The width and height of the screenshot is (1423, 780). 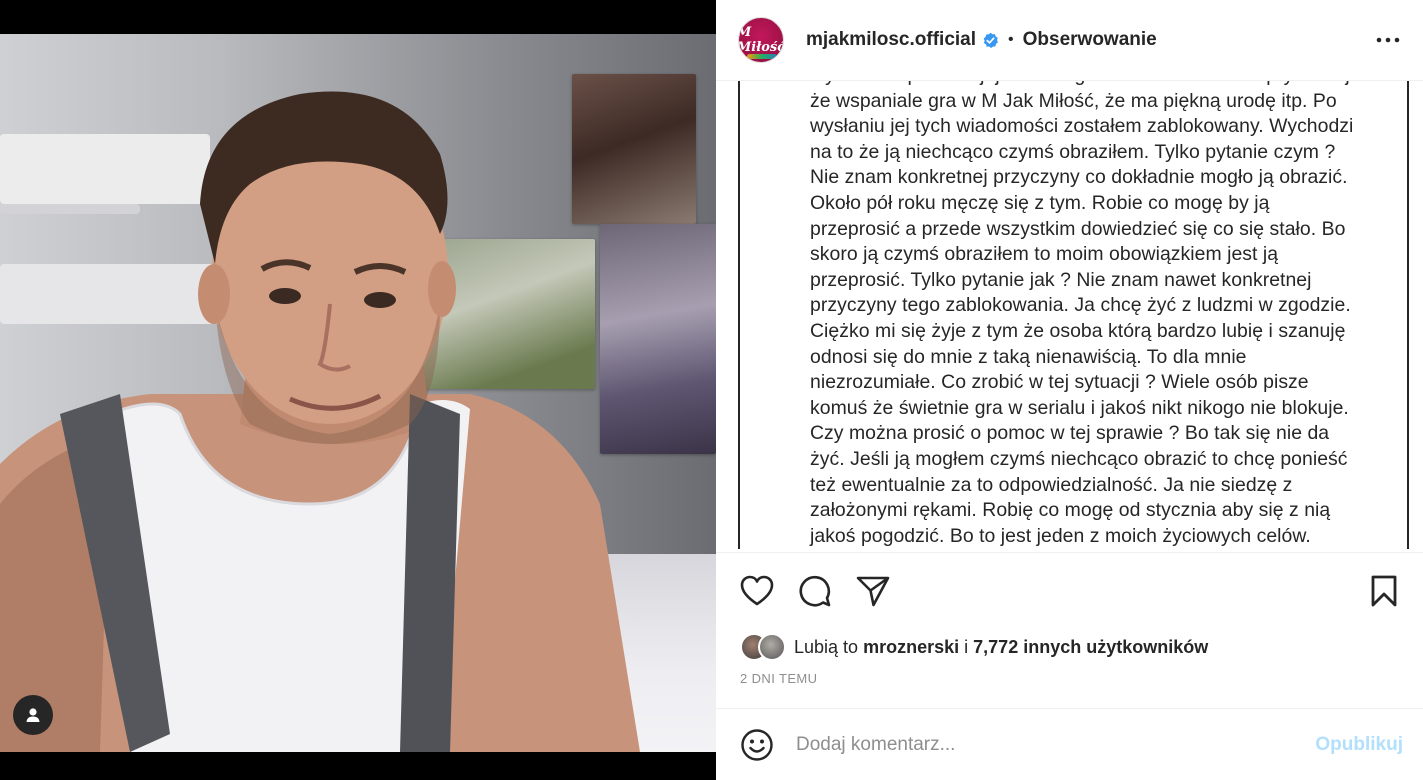 I want to click on bookmark-icon, so click(x=1384, y=591).